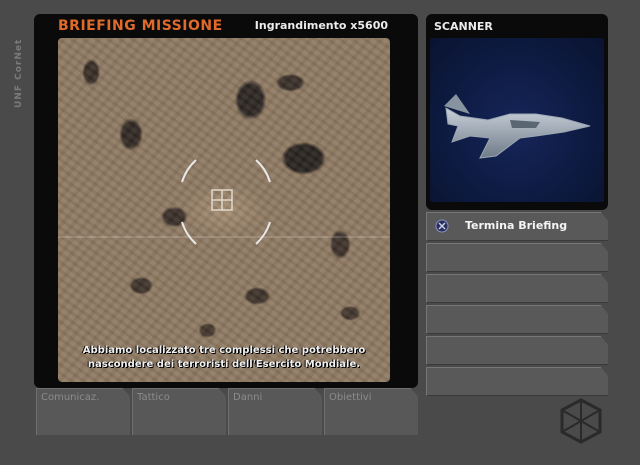 Image resolution: width=640 pixels, height=465 pixels. Describe the element at coordinates (140, 26) in the screenshot. I see `briefing-title: BRIEFING MISSIONE` at that location.